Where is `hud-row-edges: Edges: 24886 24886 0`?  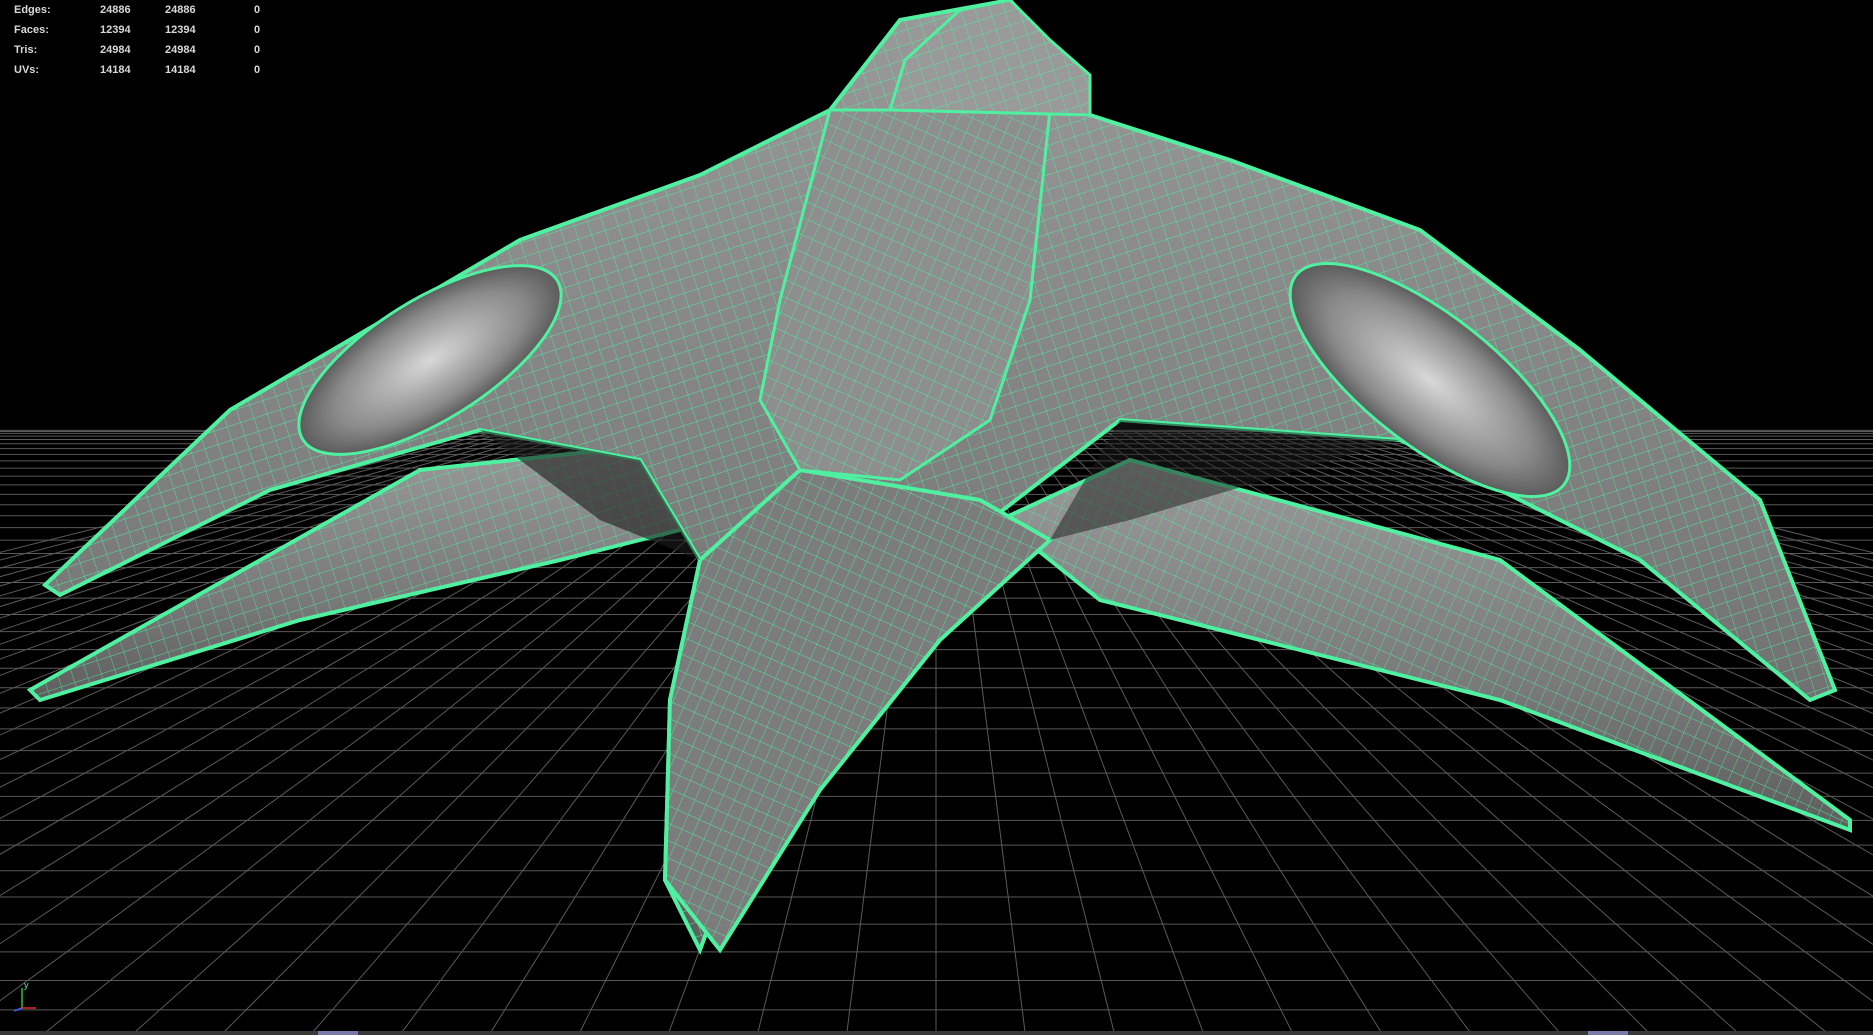 hud-row-edges: Edges: 24886 24886 0 is located at coordinates (150, 10).